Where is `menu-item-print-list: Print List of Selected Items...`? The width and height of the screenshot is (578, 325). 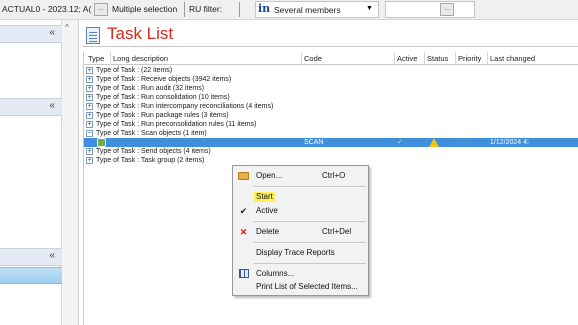 menu-item-print-list: Print List of Selected Items... is located at coordinates (300, 287).